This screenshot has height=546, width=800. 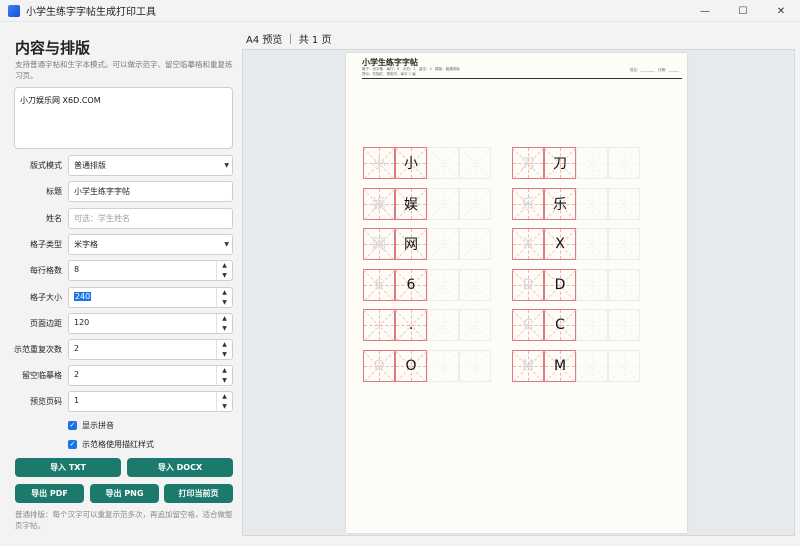 What do you see at coordinates (46, 270) in the screenshot?
I see `per-row-label: 每行格数` at bounding box center [46, 270].